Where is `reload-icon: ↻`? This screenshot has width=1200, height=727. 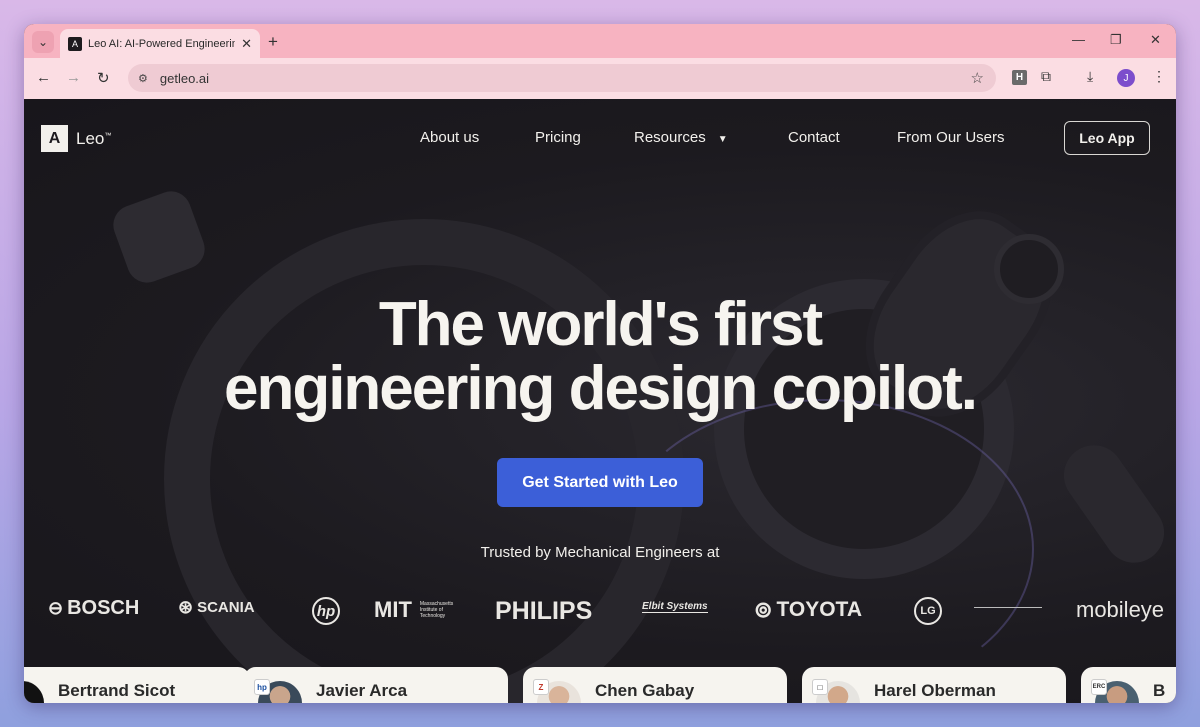
reload-icon: ↻ is located at coordinates (103, 78).